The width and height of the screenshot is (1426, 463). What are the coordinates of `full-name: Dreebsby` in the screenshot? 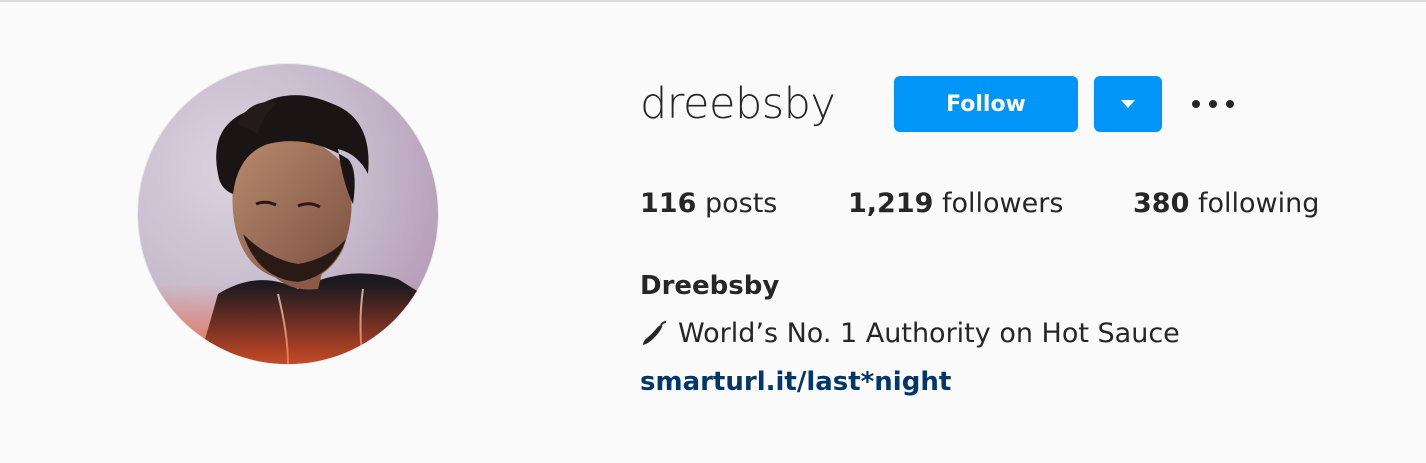 It's located at (710, 286).